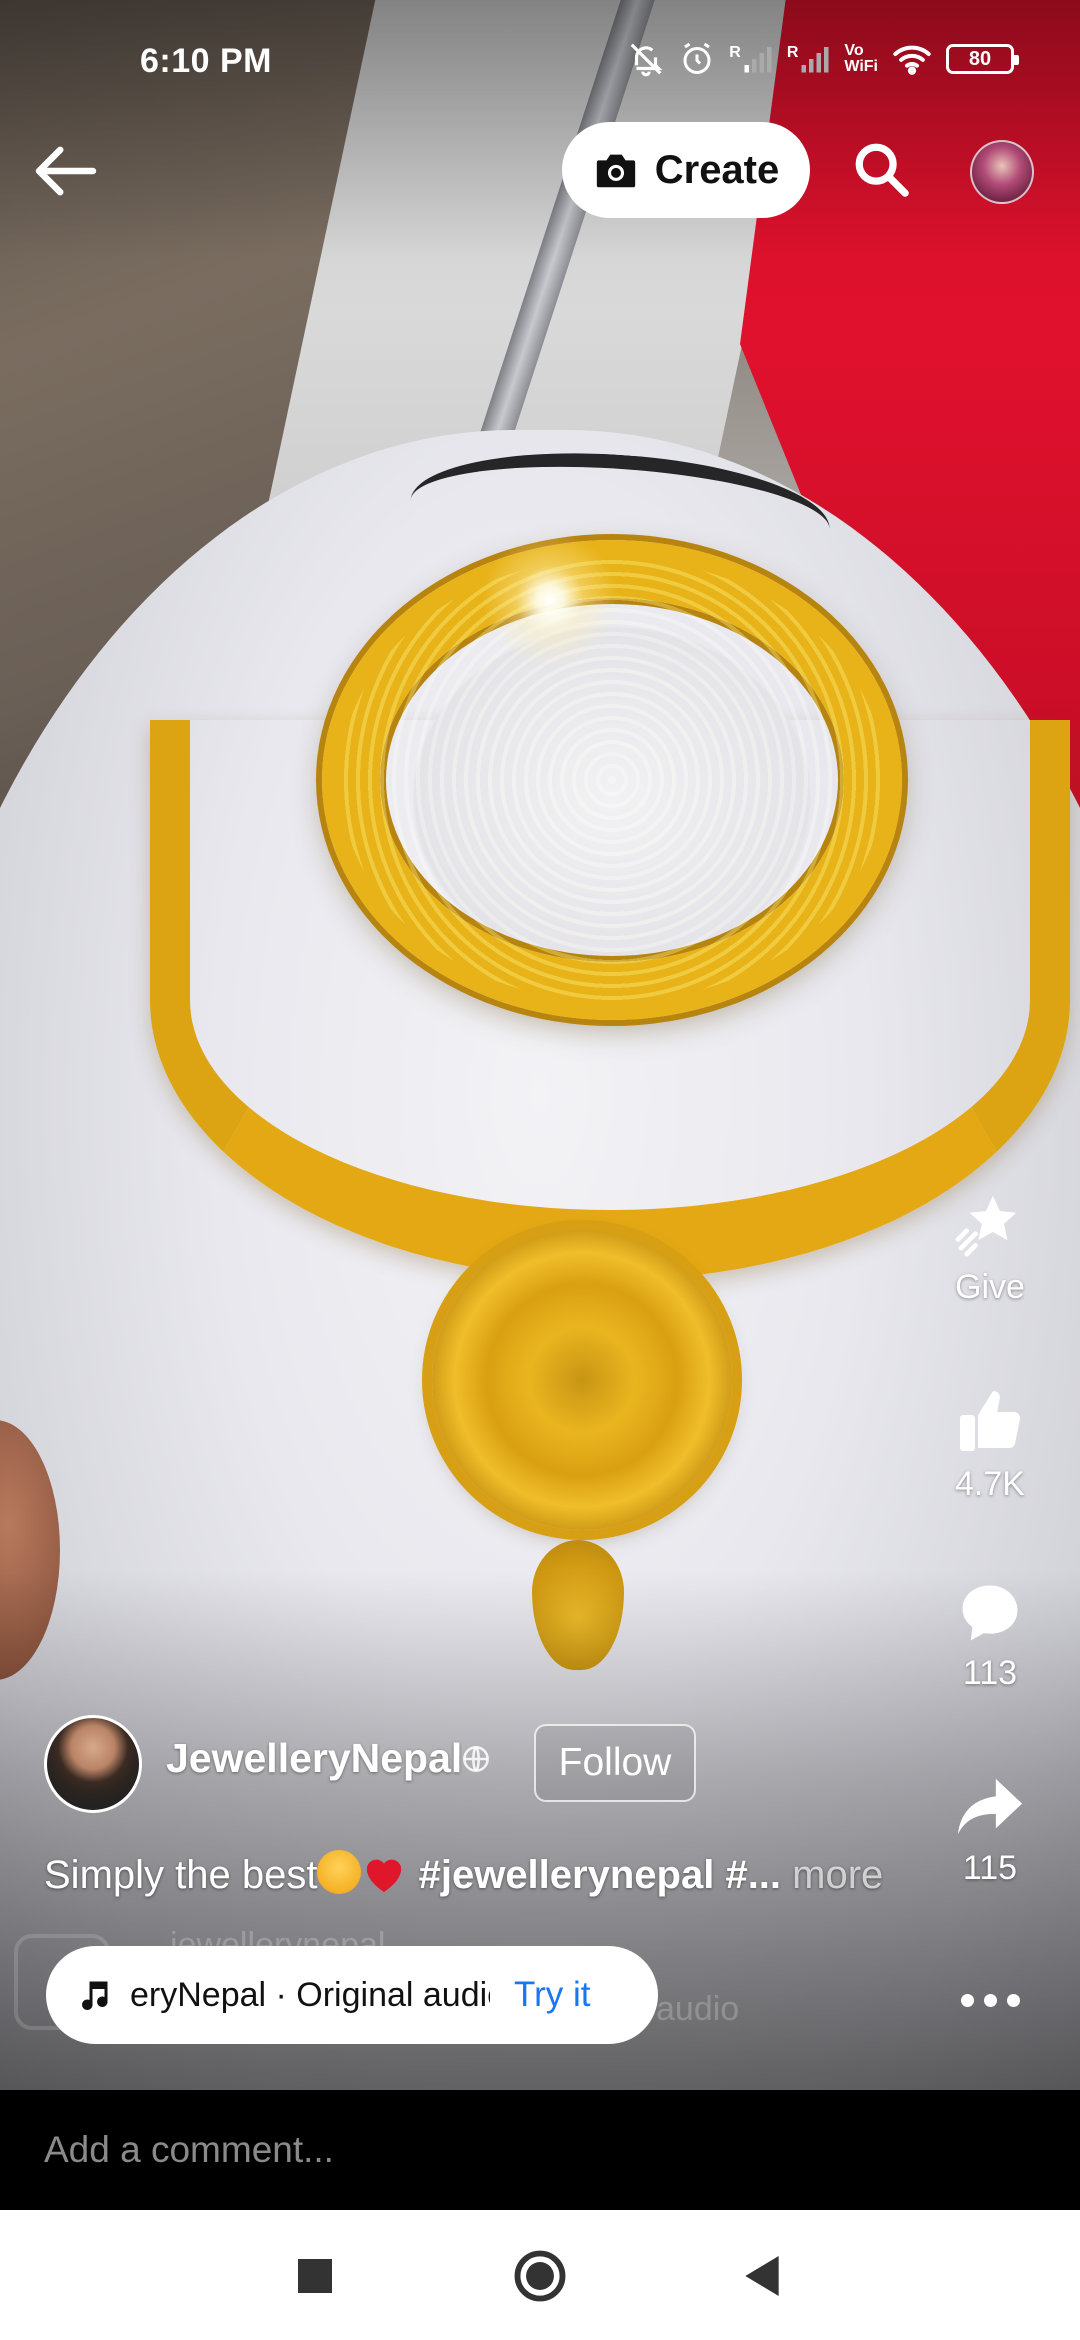  What do you see at coordinates (1002, 172) in the screenshot?
I see `profile-avatar` at bounding box center [1002, 172].